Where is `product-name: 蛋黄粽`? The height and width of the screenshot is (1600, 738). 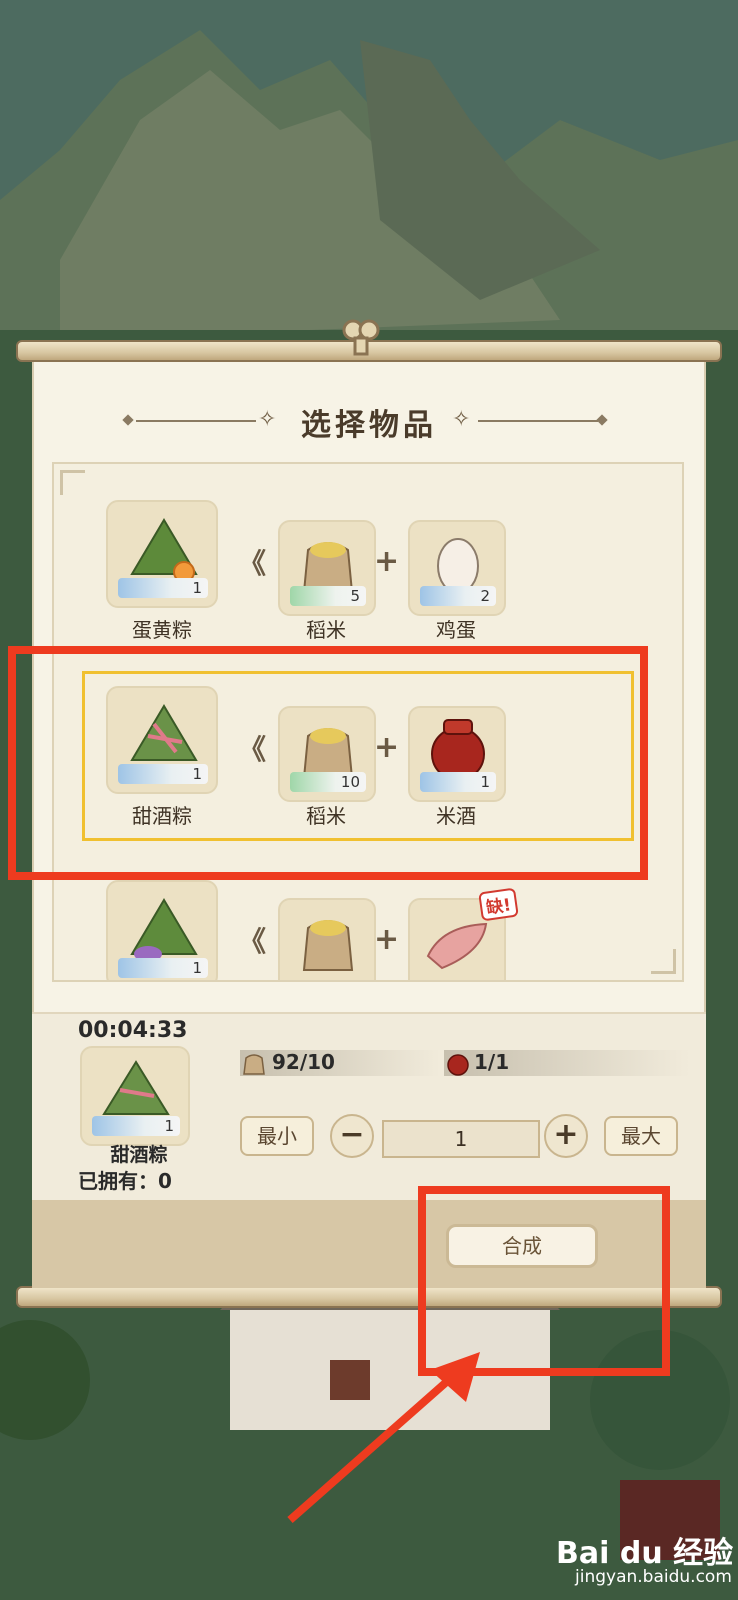
product-name: 蛋黄粽 is located at coordinates (162, 630).